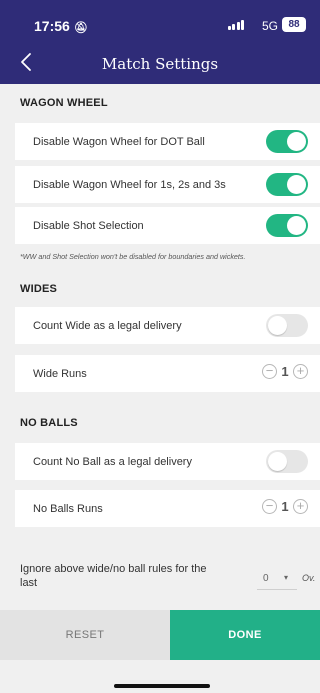 This screenshot has width=320, height=693. What do you see at coordinates (160, 22) in the screenshot?
I see `status-bar: 17:56 🔕︎ 5G 88` at bounding box center [160, 22].